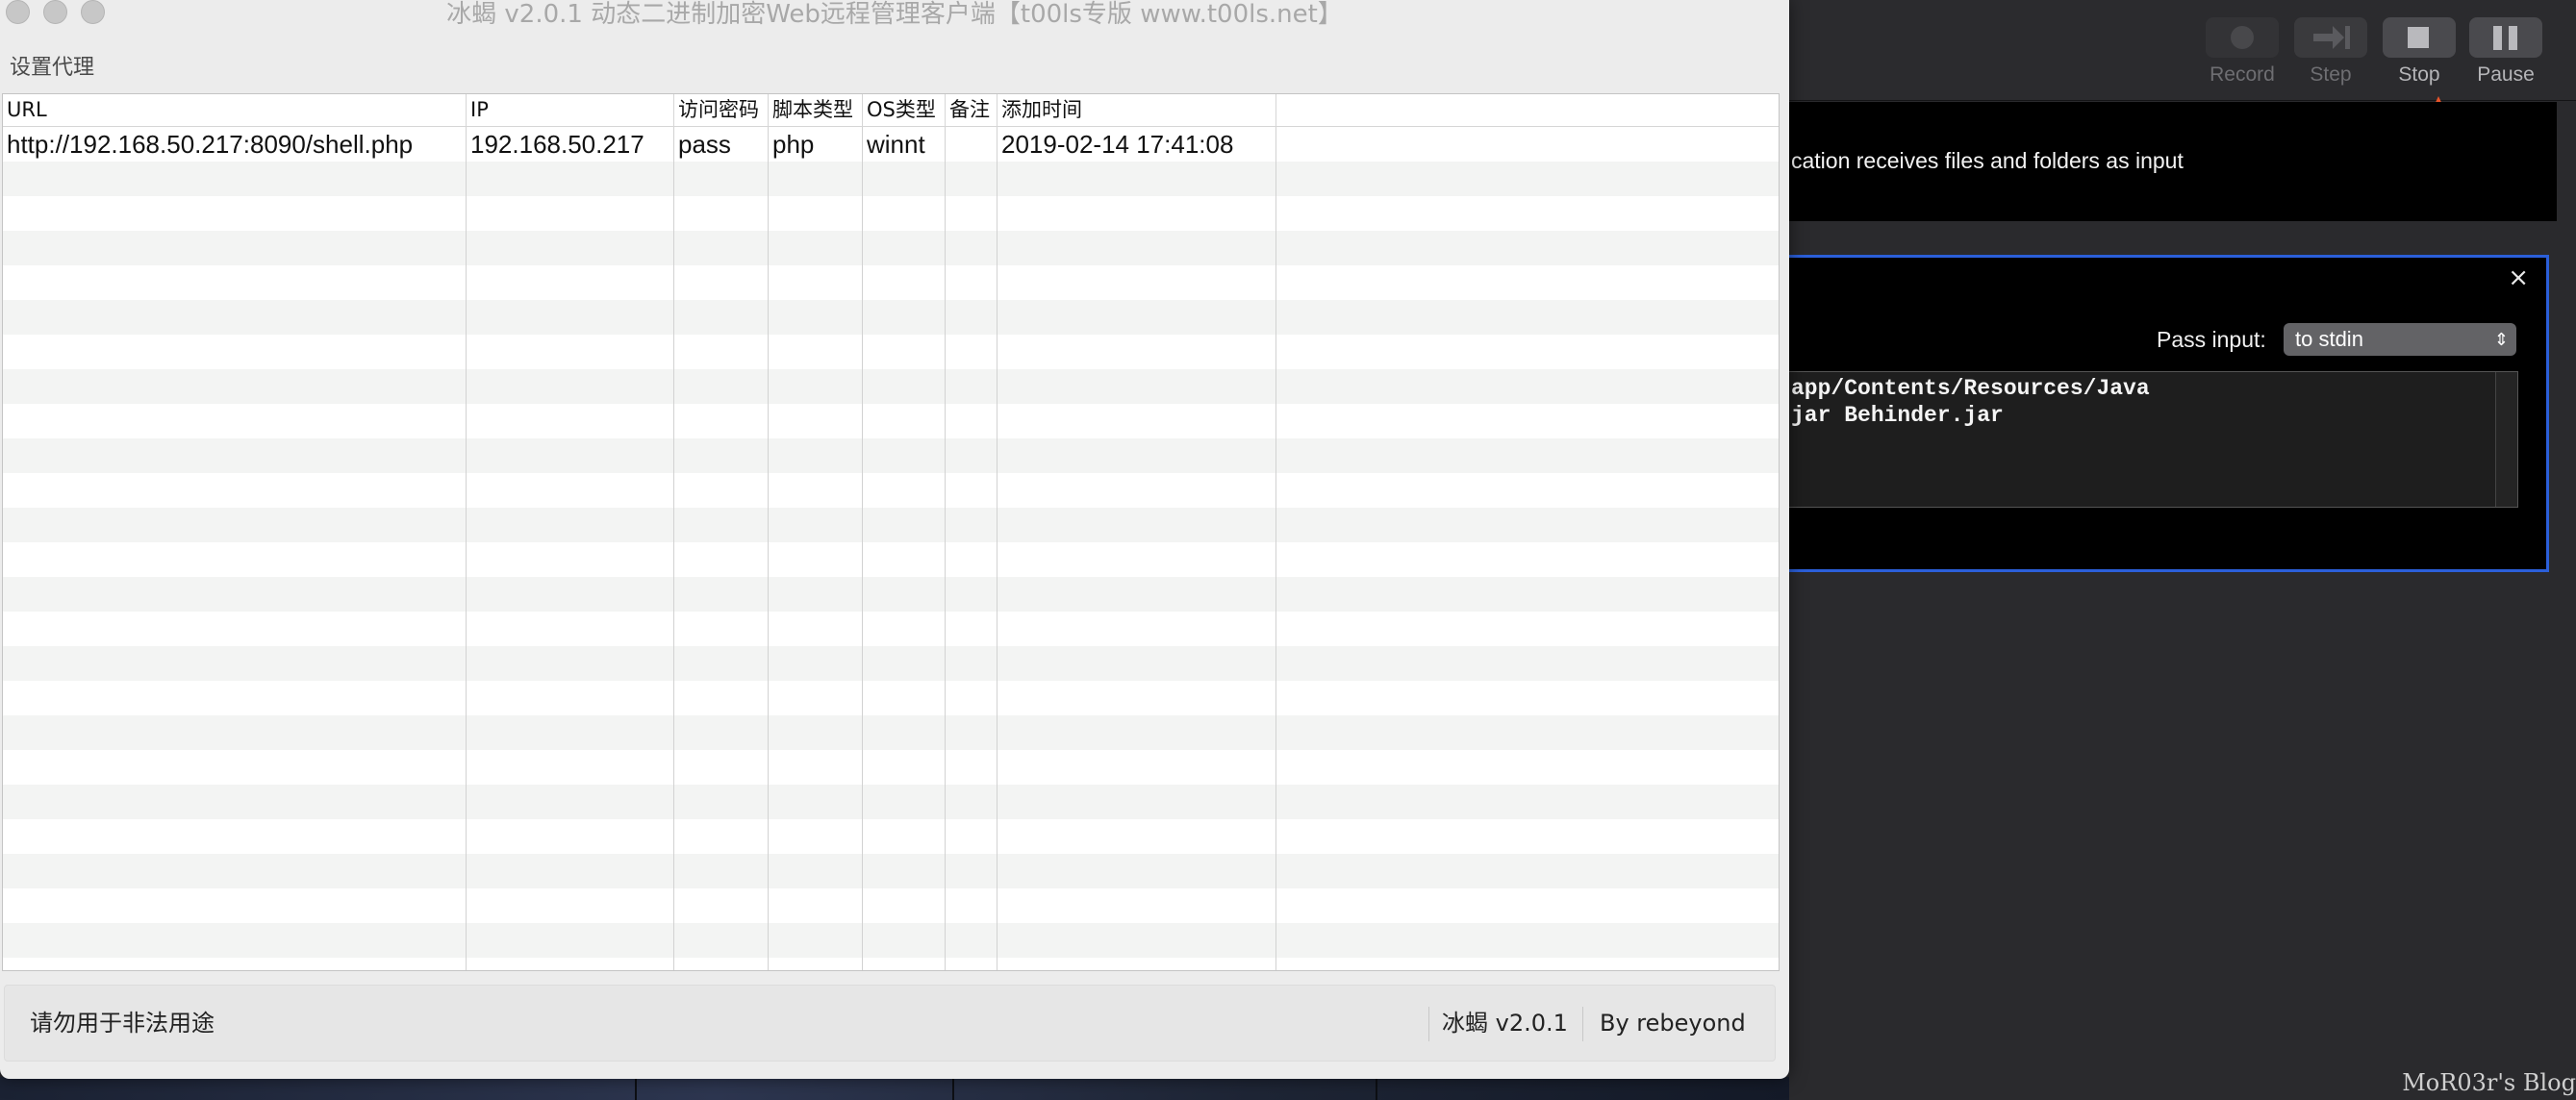 The height and width of the screenshot is (1100, 2576). Describe the element at coordinates (1898, 415) in the screenshot. I see `script-line: jar Behinder.jar` at that location.